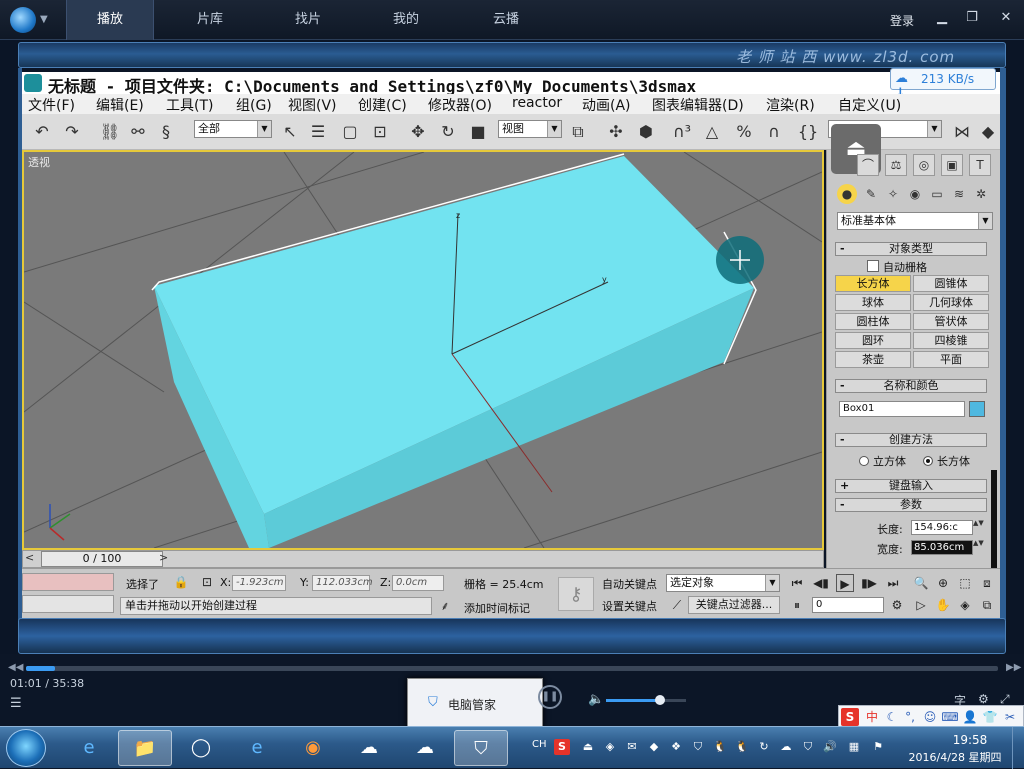  What do you see at coordinates (254, 105) in the screenshot?
I see `menu-group: 组(G)` at bounding box center [254, 105].